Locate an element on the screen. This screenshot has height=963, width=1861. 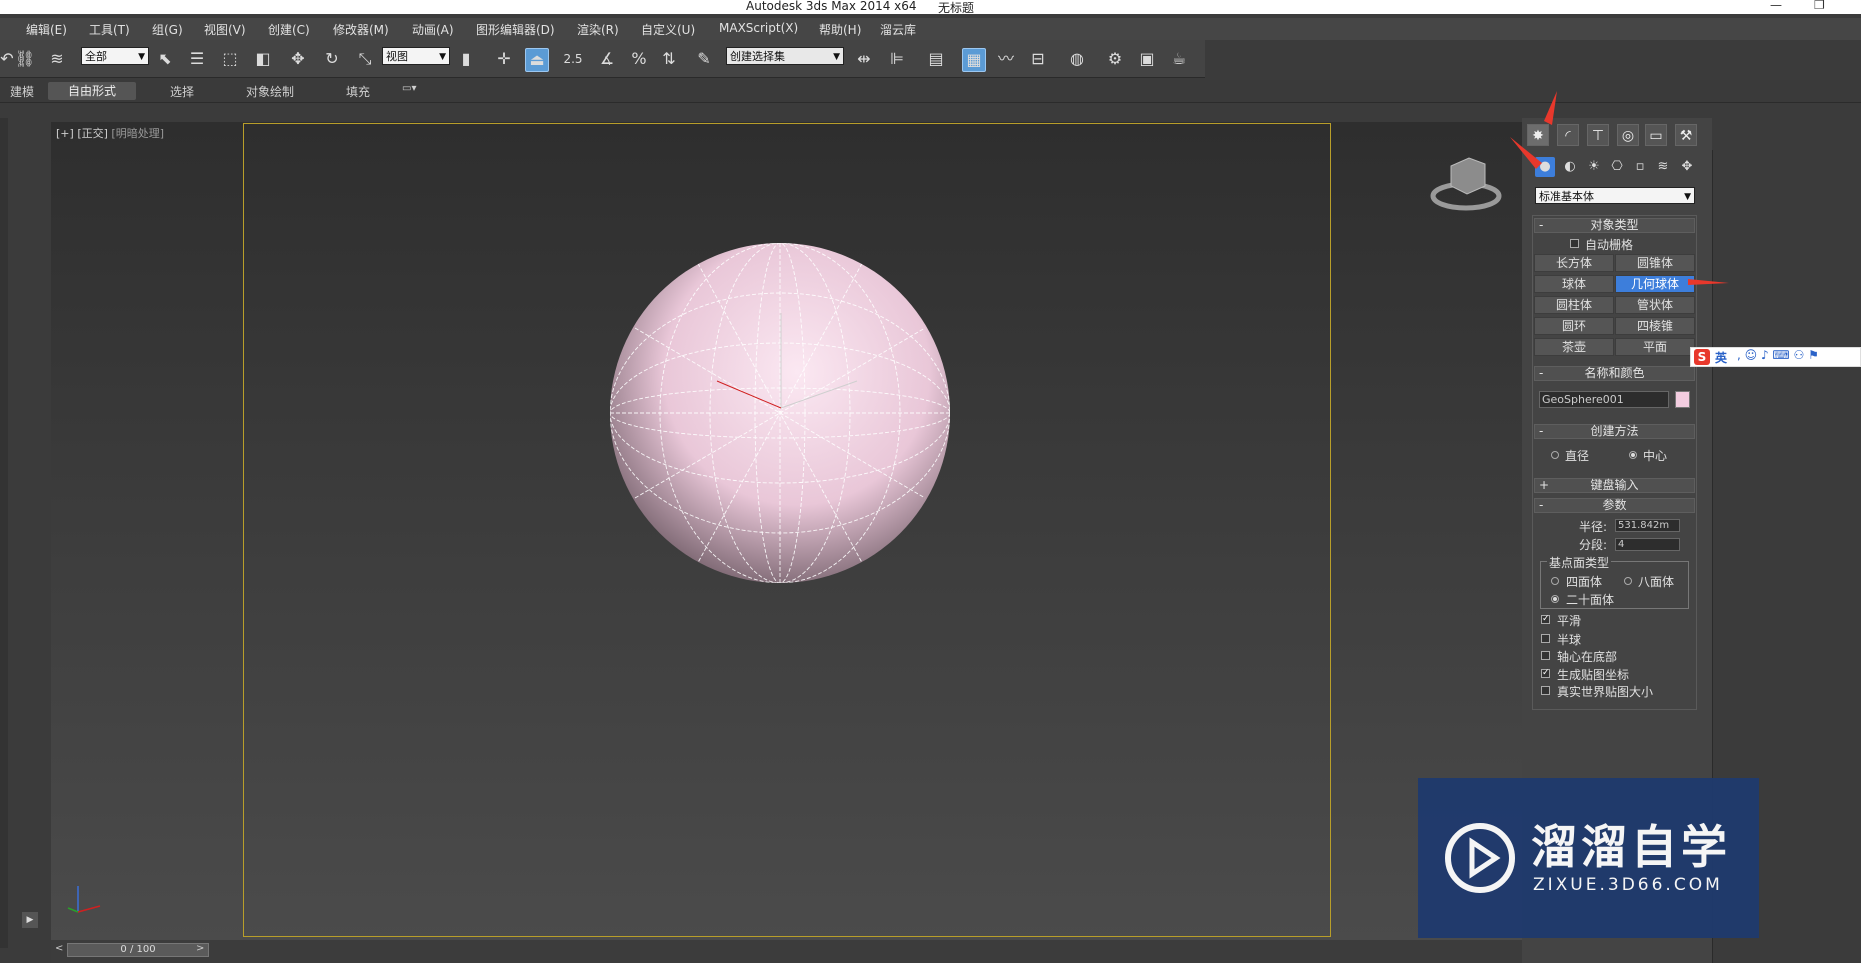
object-color-swatch is located at coordinates (1682, 399).